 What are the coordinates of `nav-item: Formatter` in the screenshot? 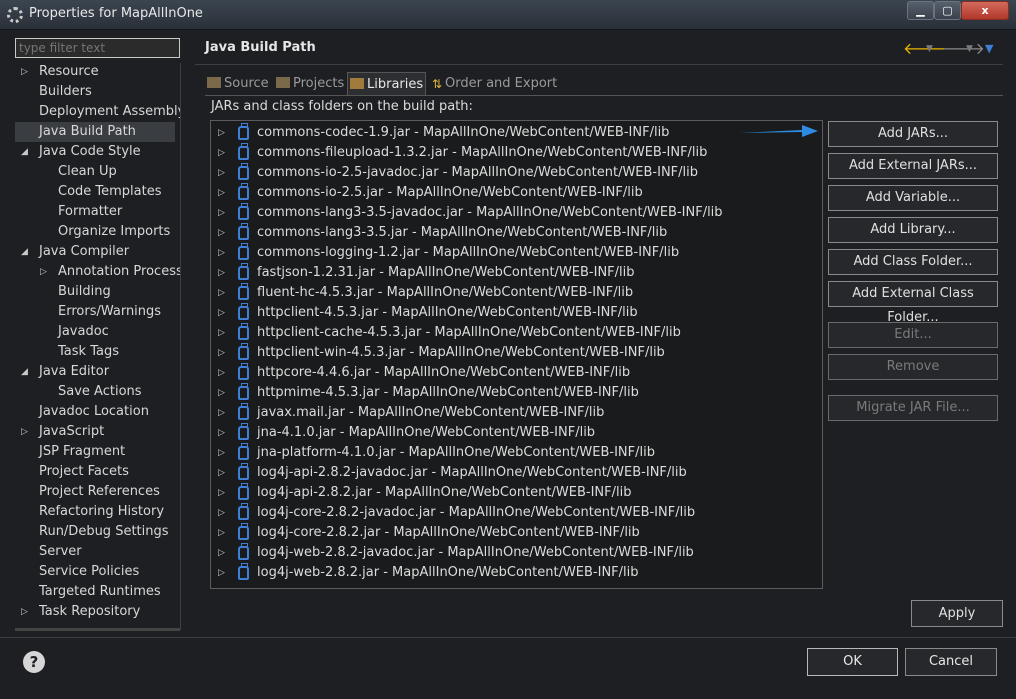 It's located at (95, 212).